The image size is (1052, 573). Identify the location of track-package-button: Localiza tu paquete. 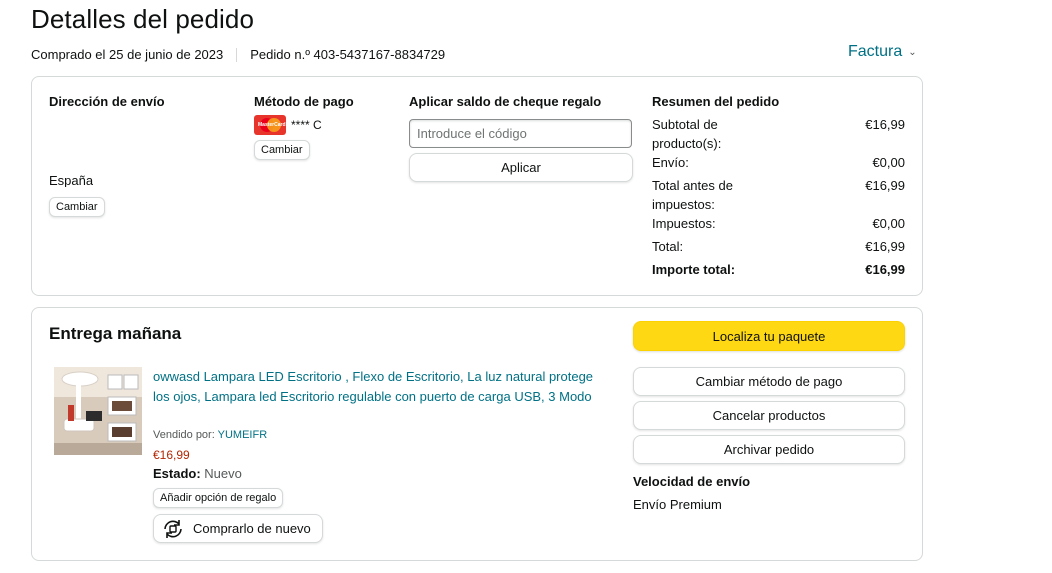
(769, 336).